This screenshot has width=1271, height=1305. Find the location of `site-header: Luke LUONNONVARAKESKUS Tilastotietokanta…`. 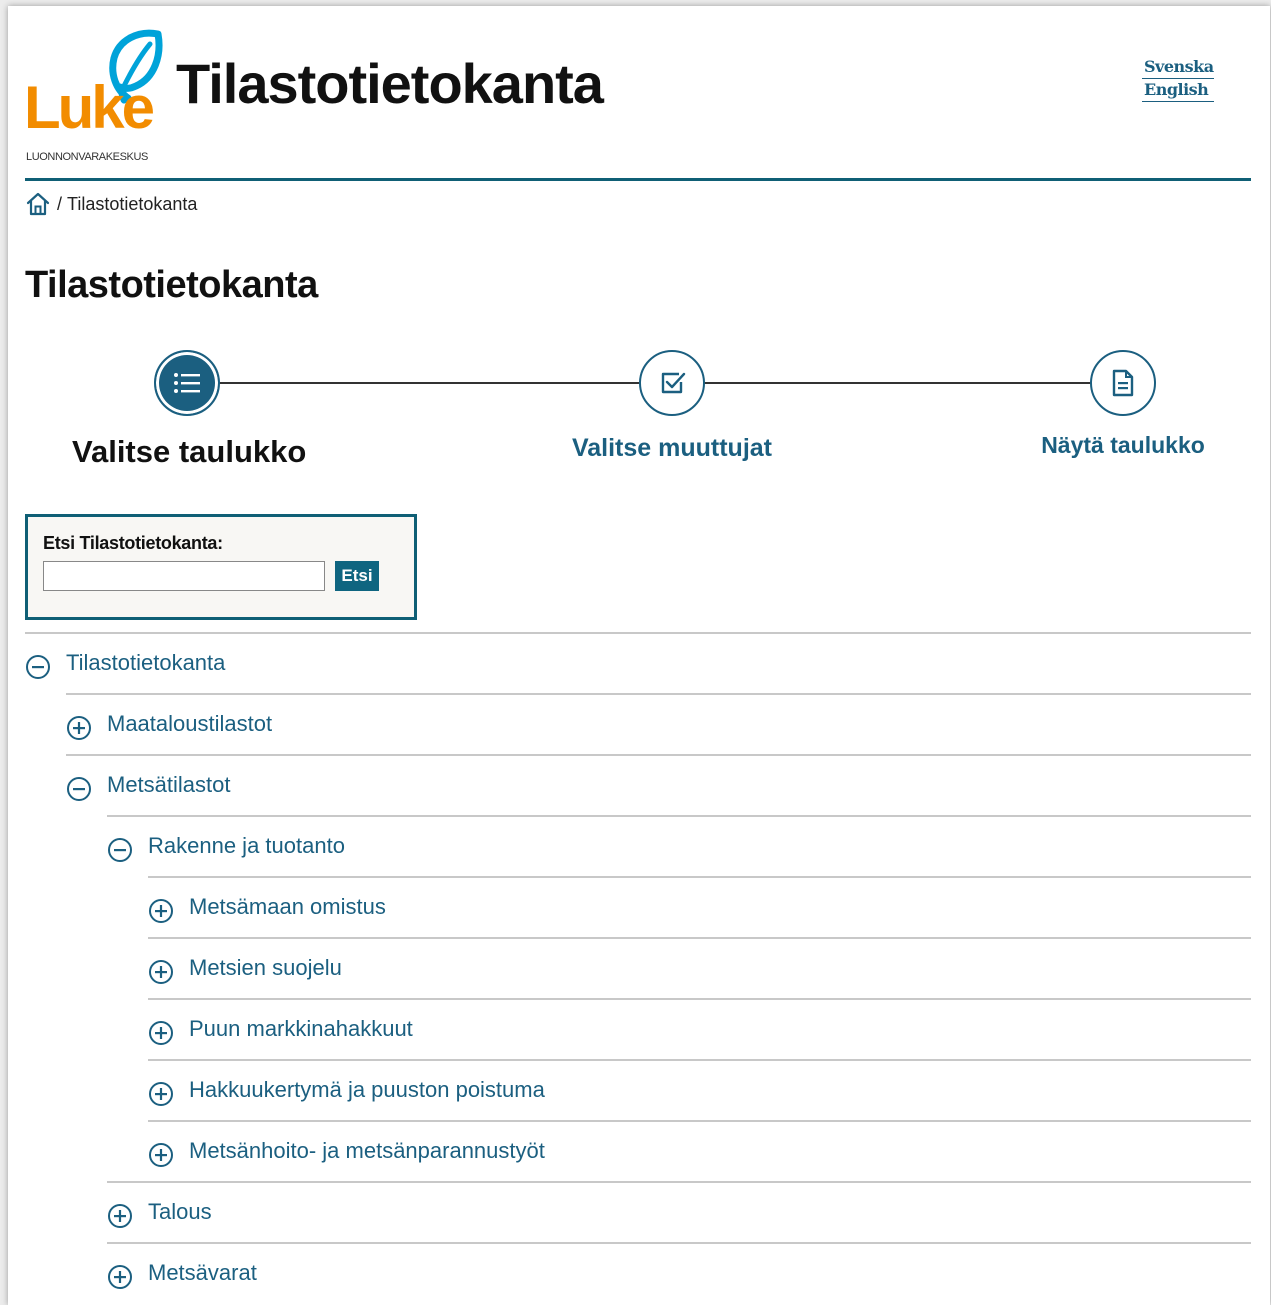

site-header: Luke LUONNONVARAKESKUS Tilastotietokanta… is located at coordinates (639, 94).